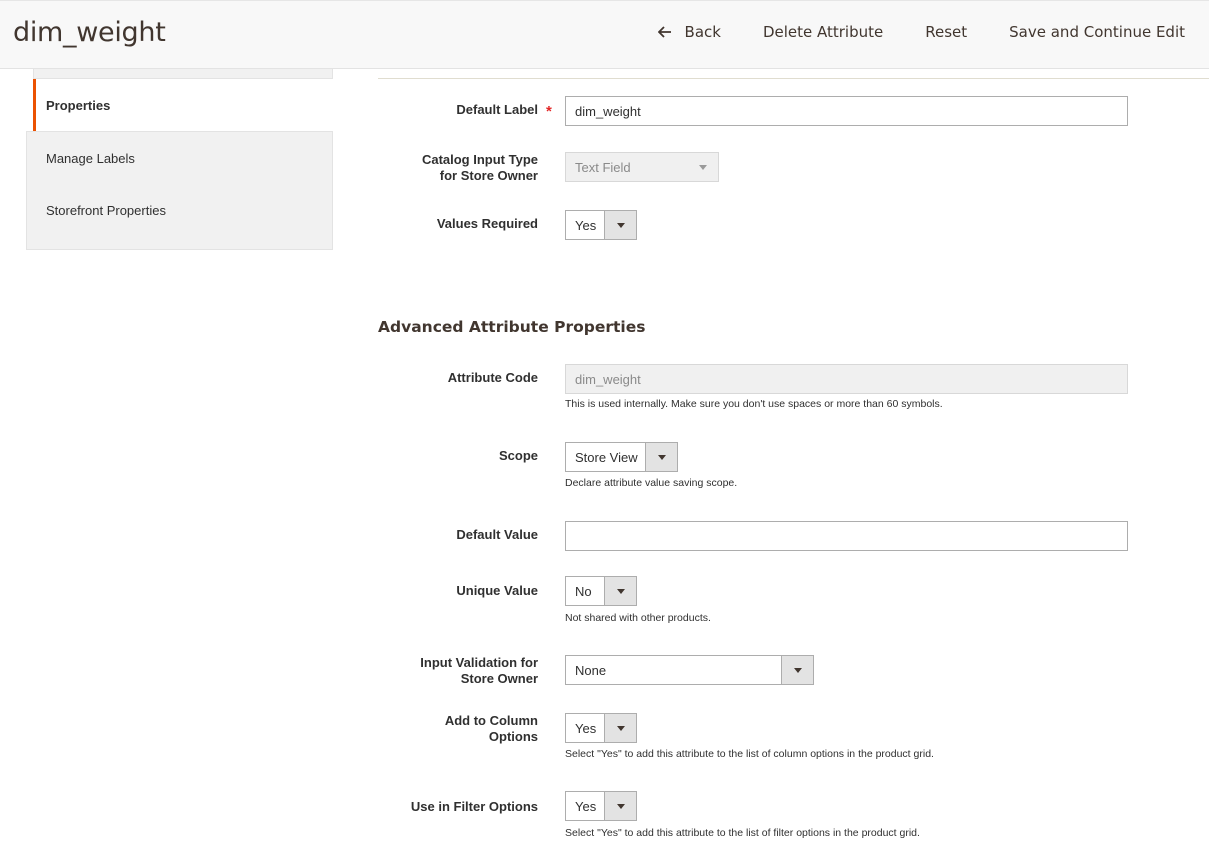  What do you see at coordinates (601, 225) in the screenshot?
I see `values-required-select: Yes` at bounding box center [601, 225].